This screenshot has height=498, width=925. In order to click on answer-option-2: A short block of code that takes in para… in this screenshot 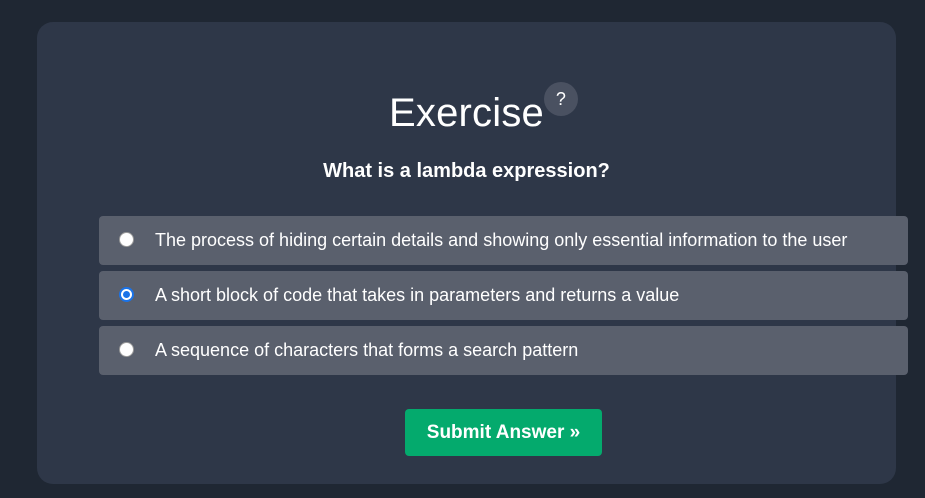, I will do `click(503, 295)`.